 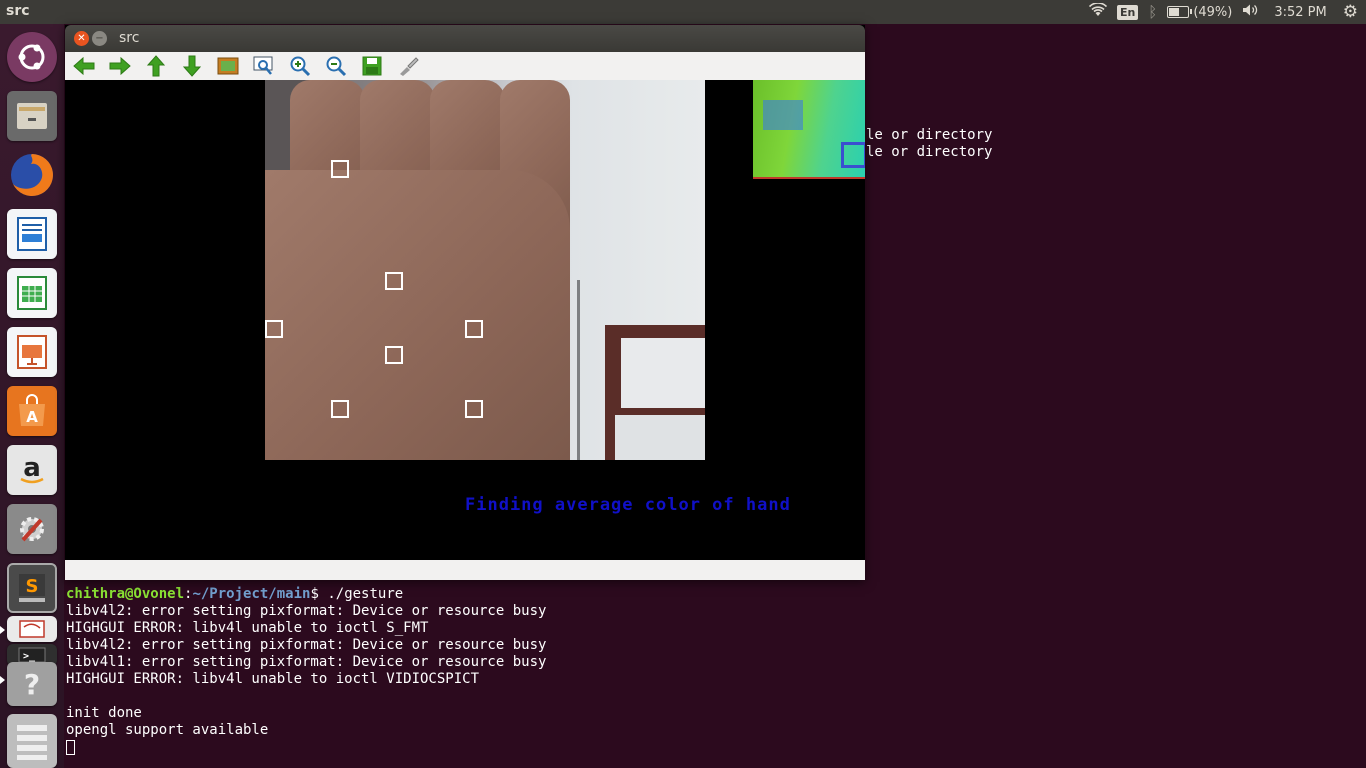 I want to click on ubuntu-dash-icon, so click(x=32, y=57).